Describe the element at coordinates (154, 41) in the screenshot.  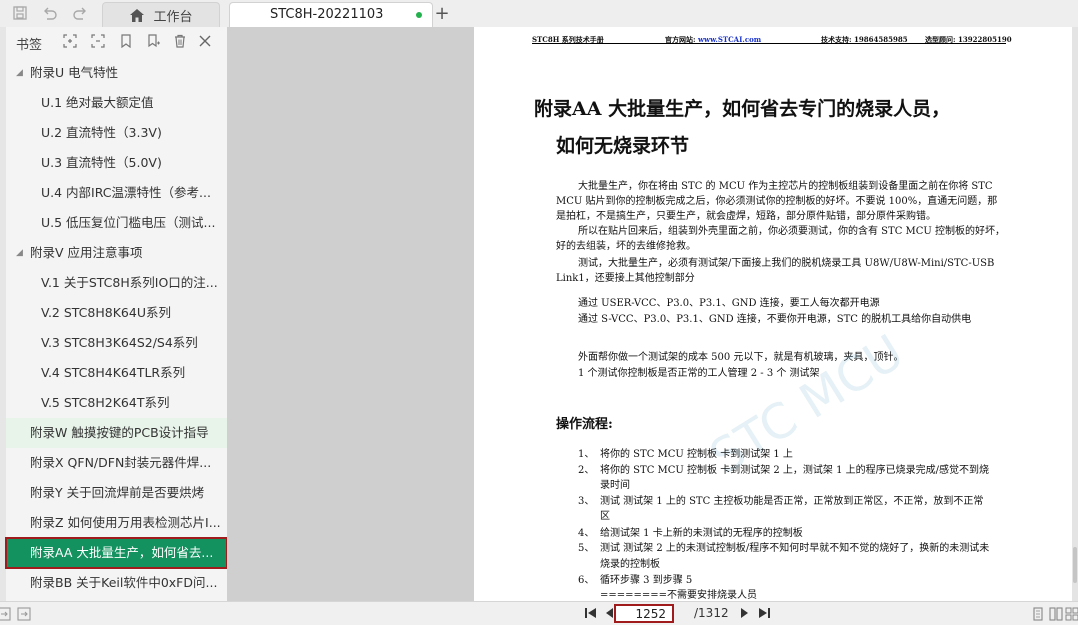
I see `add-child-bookmark-icon` at that location.